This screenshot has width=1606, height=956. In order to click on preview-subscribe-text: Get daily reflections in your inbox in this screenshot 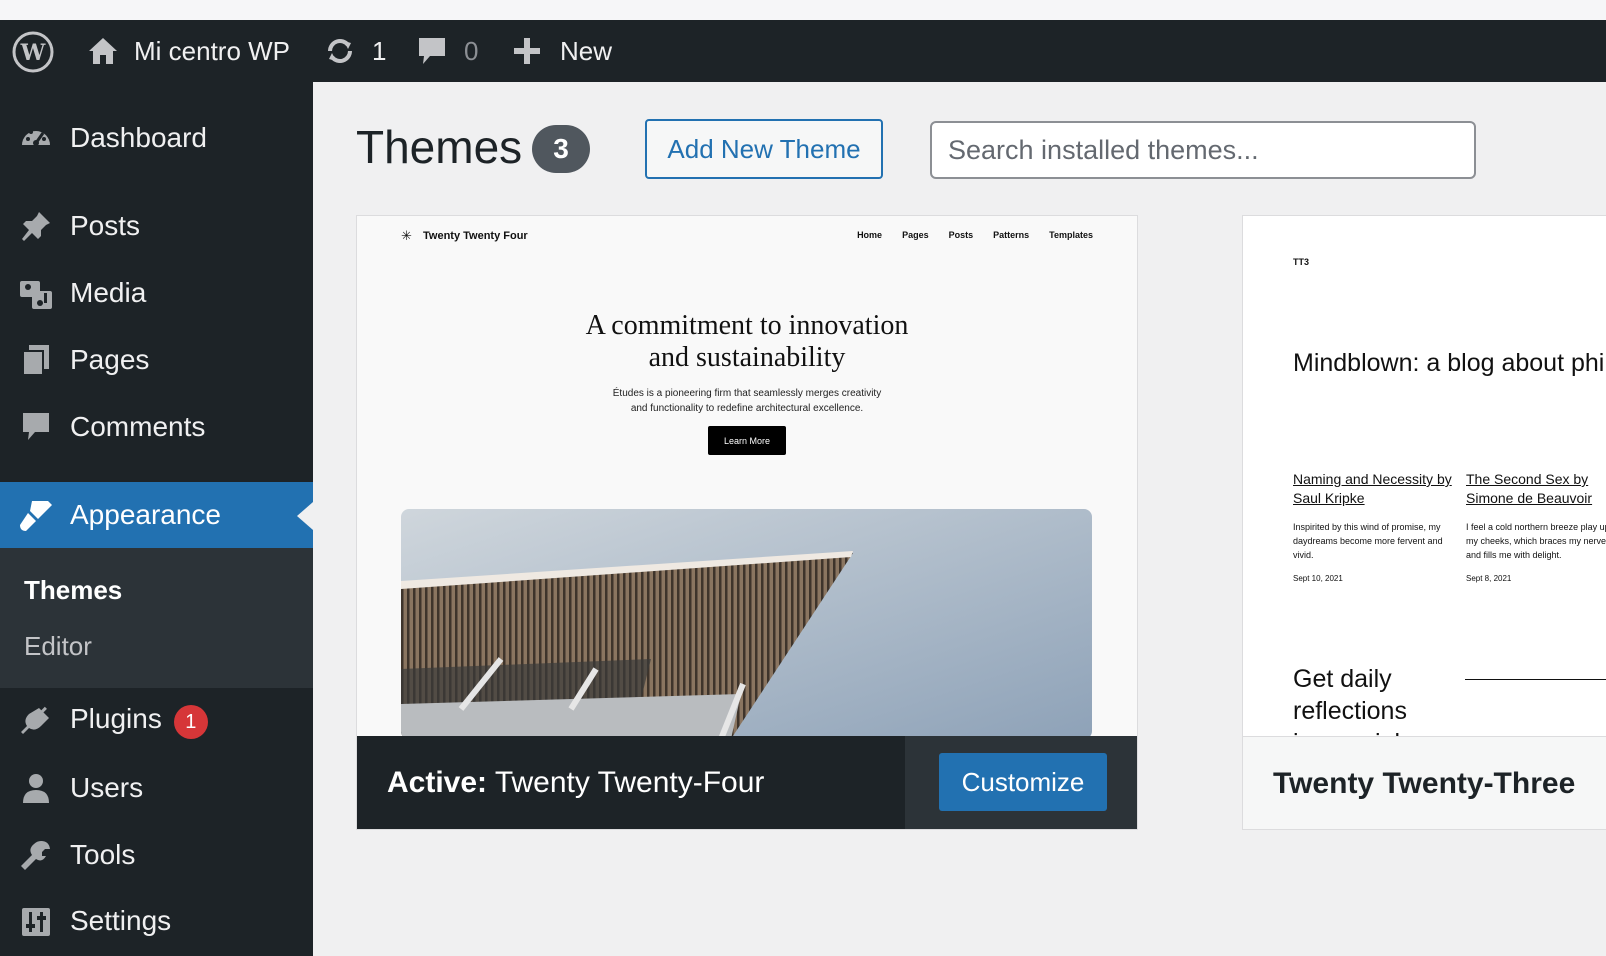, I will do `click(1364, 699)`.